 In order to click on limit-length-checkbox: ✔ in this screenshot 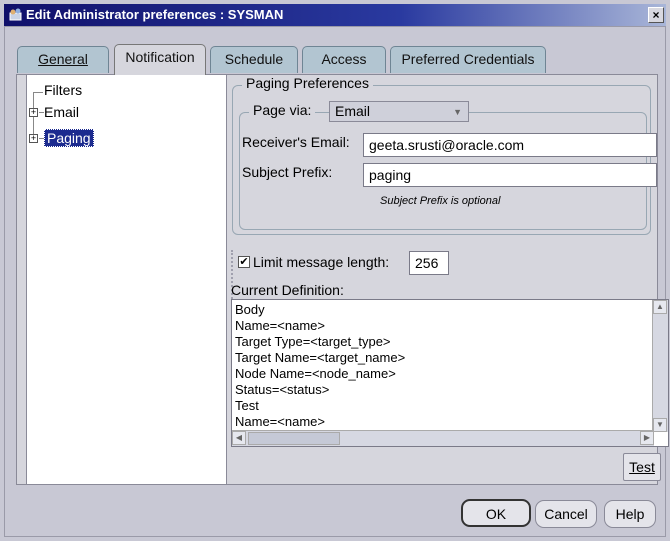, I will do `click(244, 262)`.